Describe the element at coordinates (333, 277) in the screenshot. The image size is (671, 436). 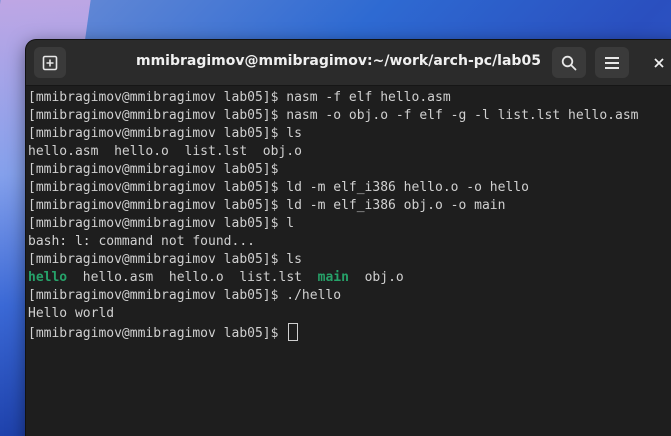
I see `ls-entry-main: main` at that location.